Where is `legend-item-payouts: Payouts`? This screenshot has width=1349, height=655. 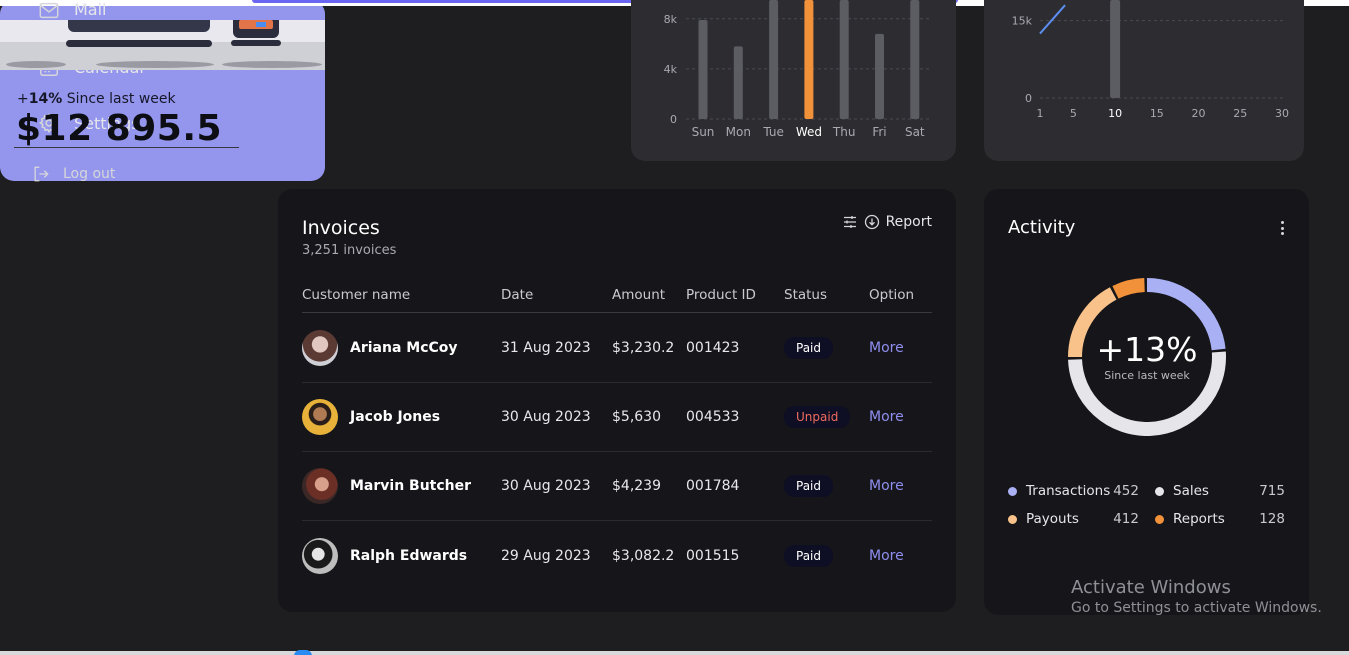
legend-item-payouts: Payouts is located at coordinates (1043, 519).